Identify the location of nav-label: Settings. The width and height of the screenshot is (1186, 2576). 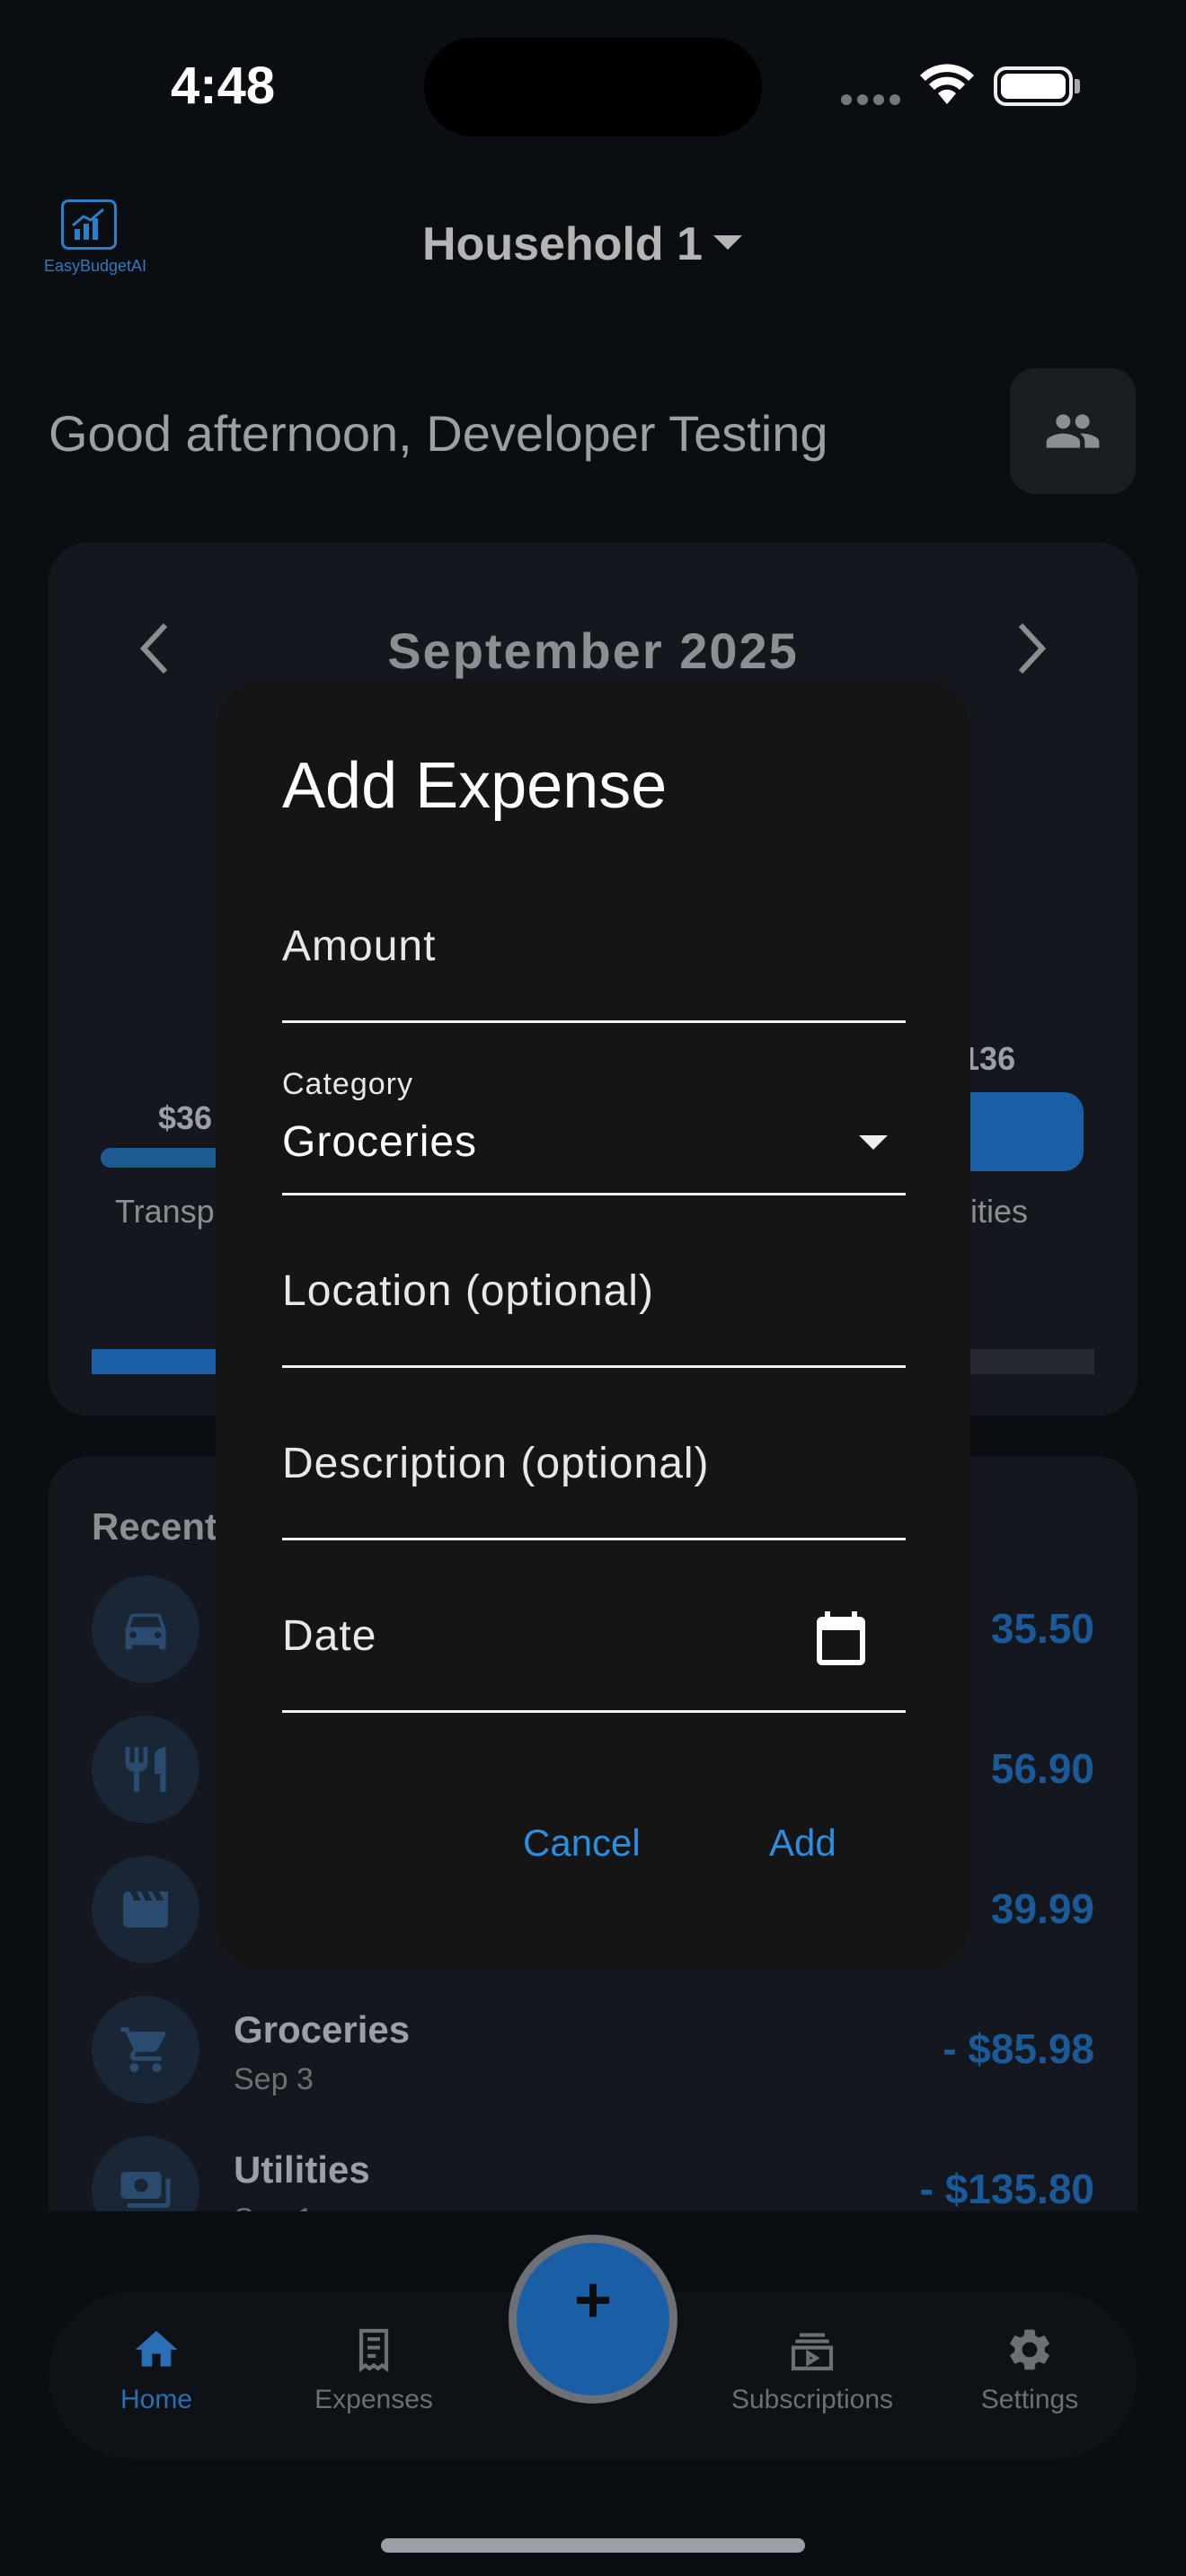
(1029, 2399).